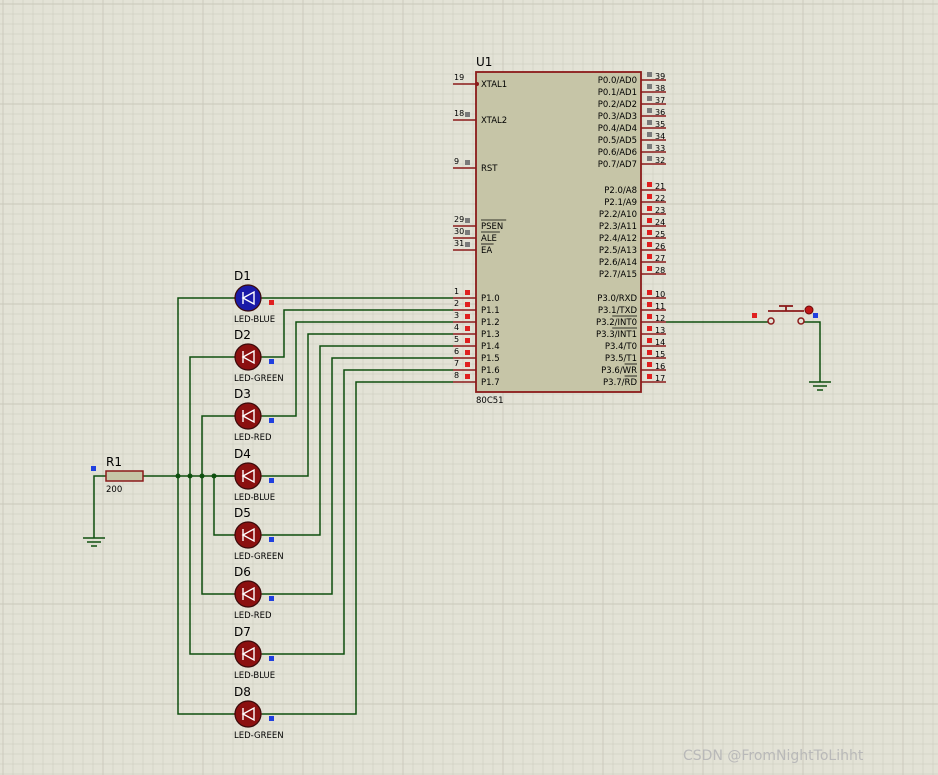  Describe the element at coordinates (242, 454) in the screenshot. I see `led-ref-label: D4` at that location.